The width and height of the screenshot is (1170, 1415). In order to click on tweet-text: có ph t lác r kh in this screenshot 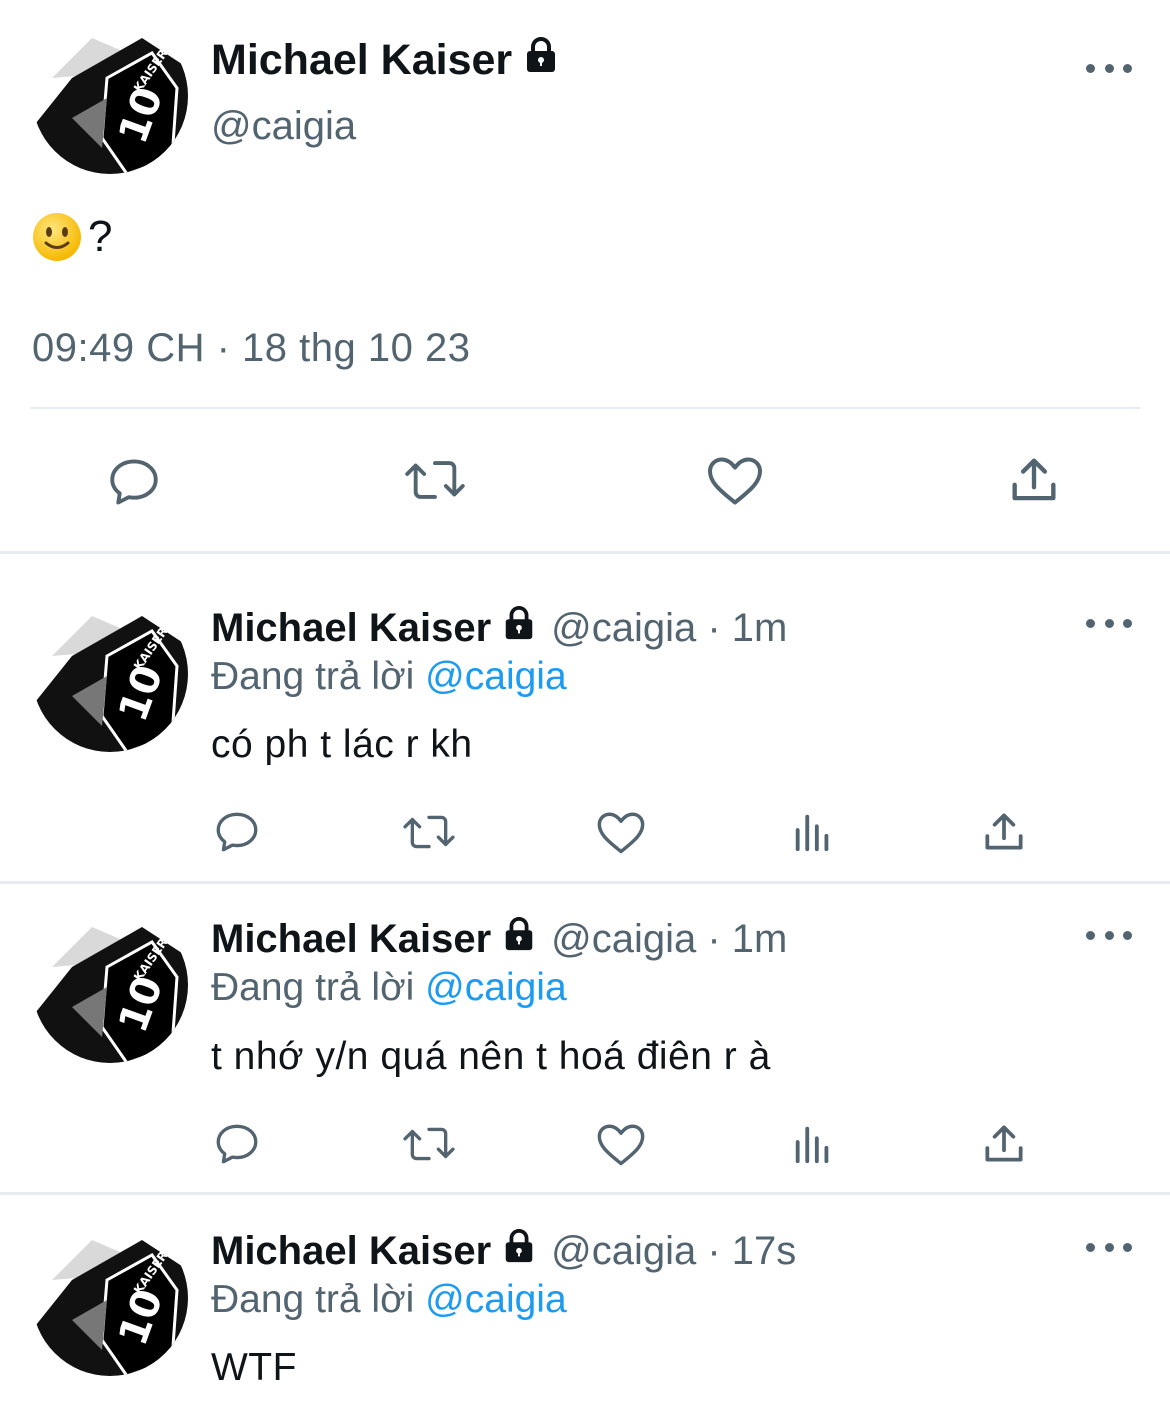, I will do `click(342, 744)`.